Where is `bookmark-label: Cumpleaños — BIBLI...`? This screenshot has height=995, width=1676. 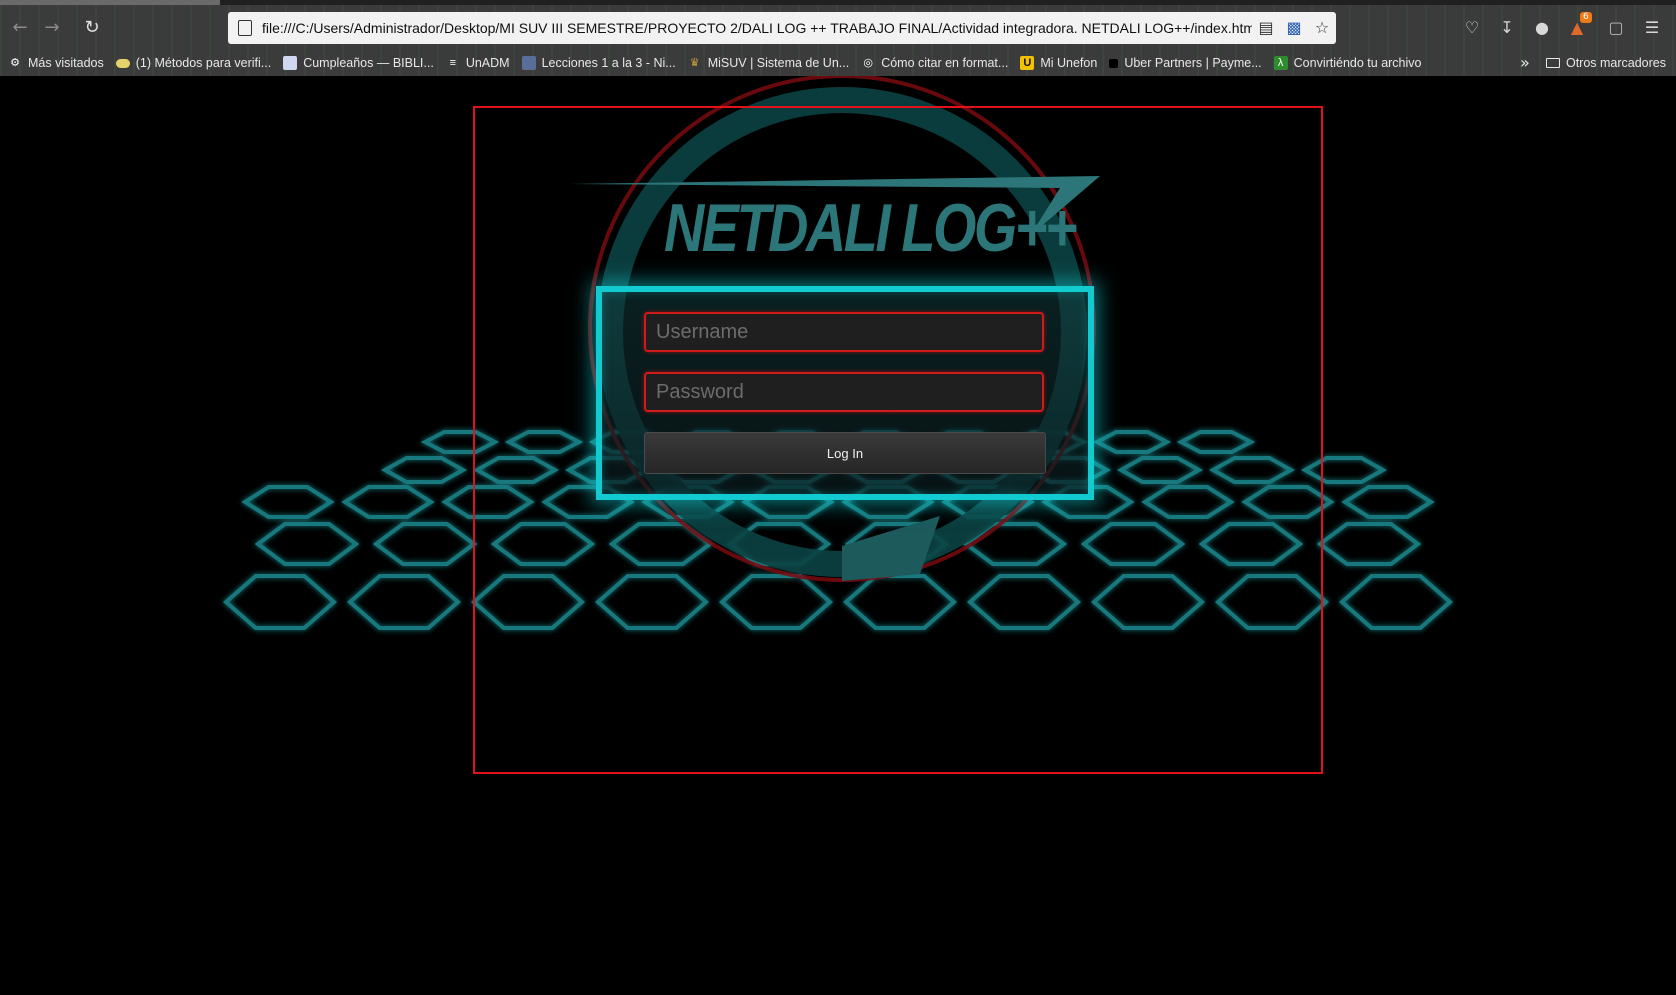
bookmark-label: Cumpleaños — BIBLI... is located at coordinates (368, 63).